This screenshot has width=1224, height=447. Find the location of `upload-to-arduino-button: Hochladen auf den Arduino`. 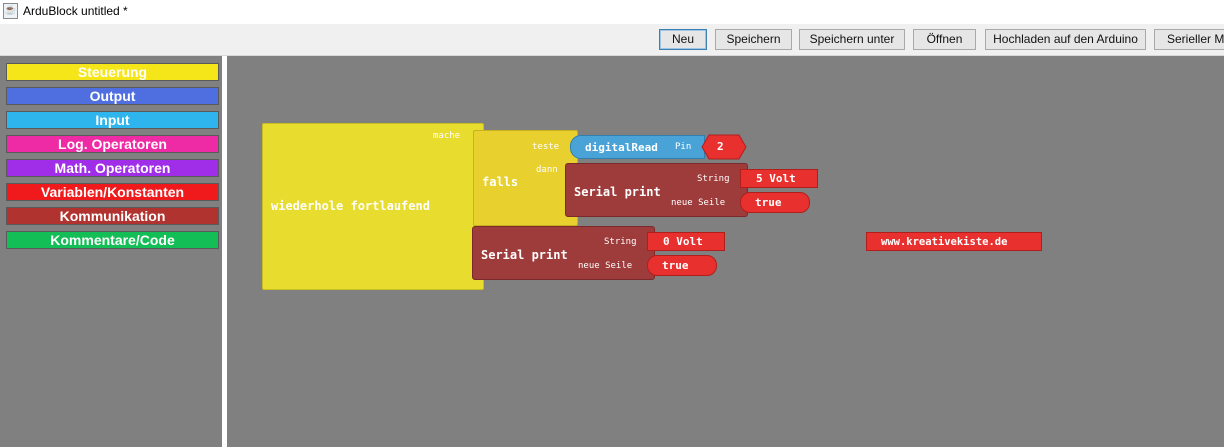

upload-to-arduino-button: Hochladen auf den Arduino is located at coordinates (1065, 39).